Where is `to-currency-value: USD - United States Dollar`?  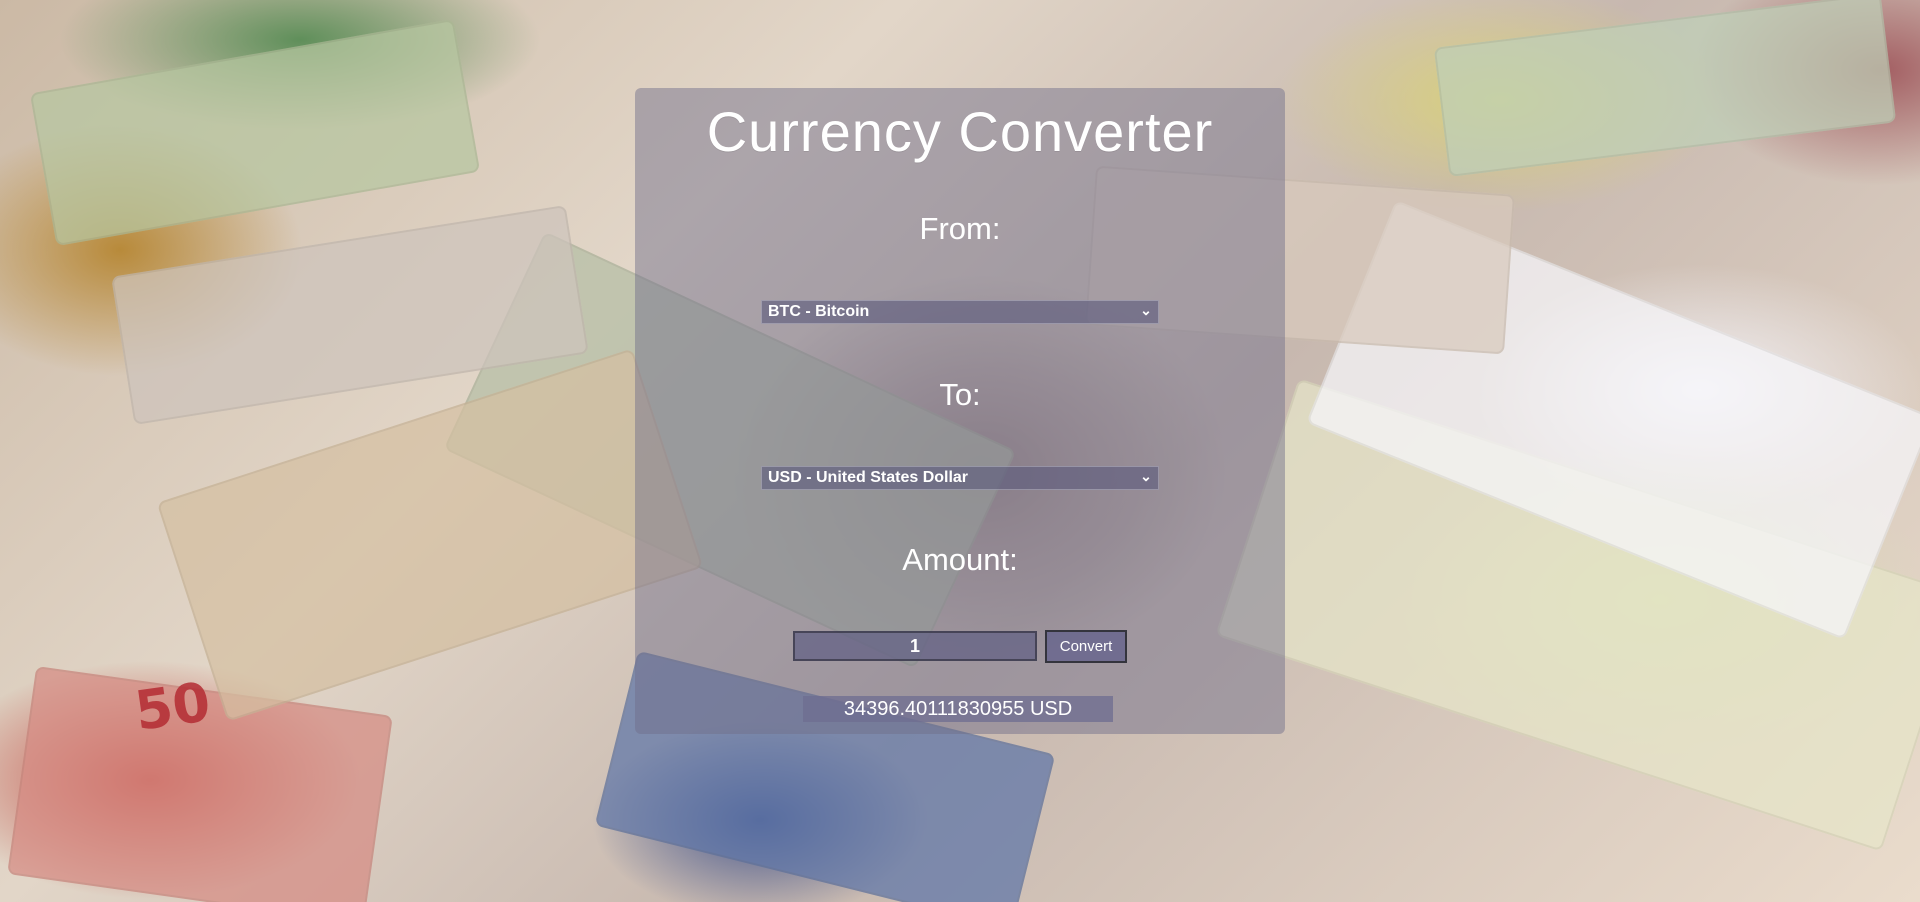 to-currency-value: USD - United States Dollar is located at coordinates (868, 477).